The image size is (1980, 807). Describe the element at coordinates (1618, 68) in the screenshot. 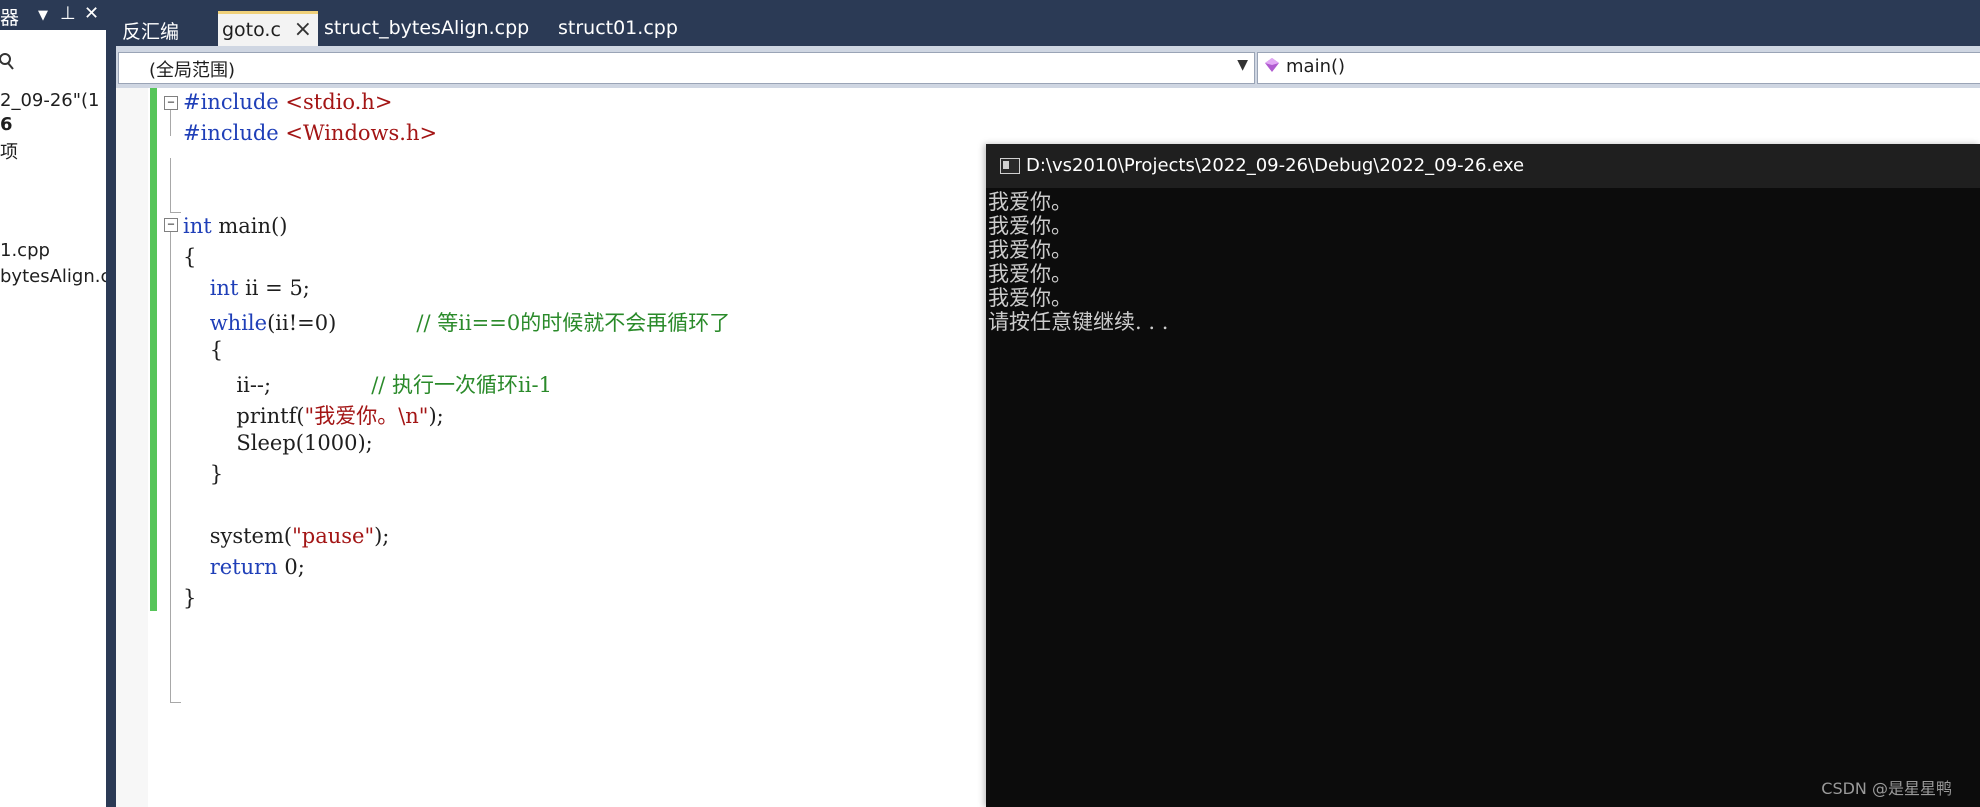

I see `function-dropdown: main()` at that location.